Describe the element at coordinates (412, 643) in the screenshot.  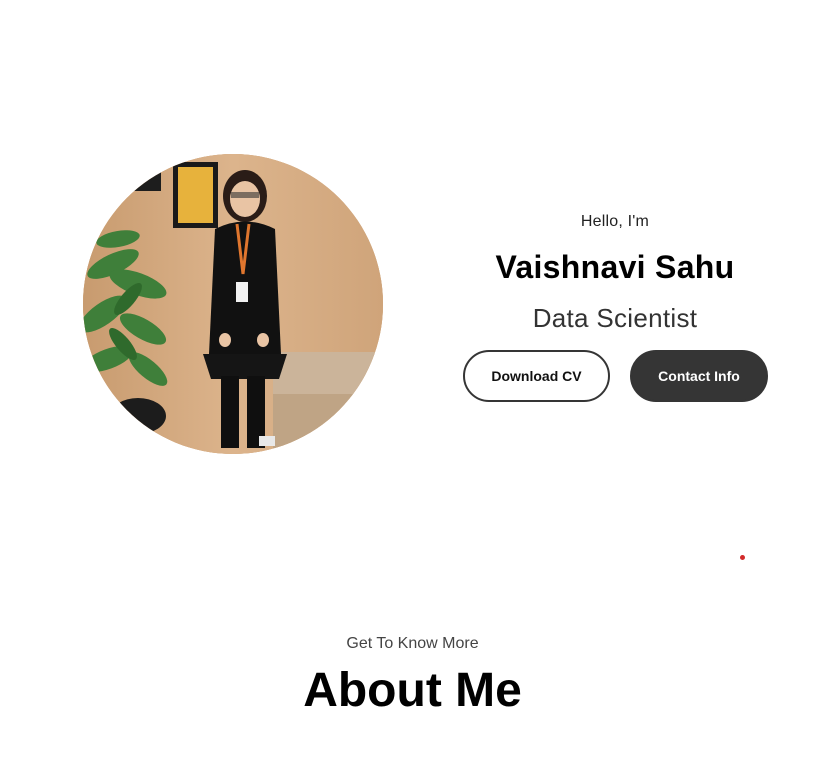
I see `about-subtitle: Get To Know More` at that location.